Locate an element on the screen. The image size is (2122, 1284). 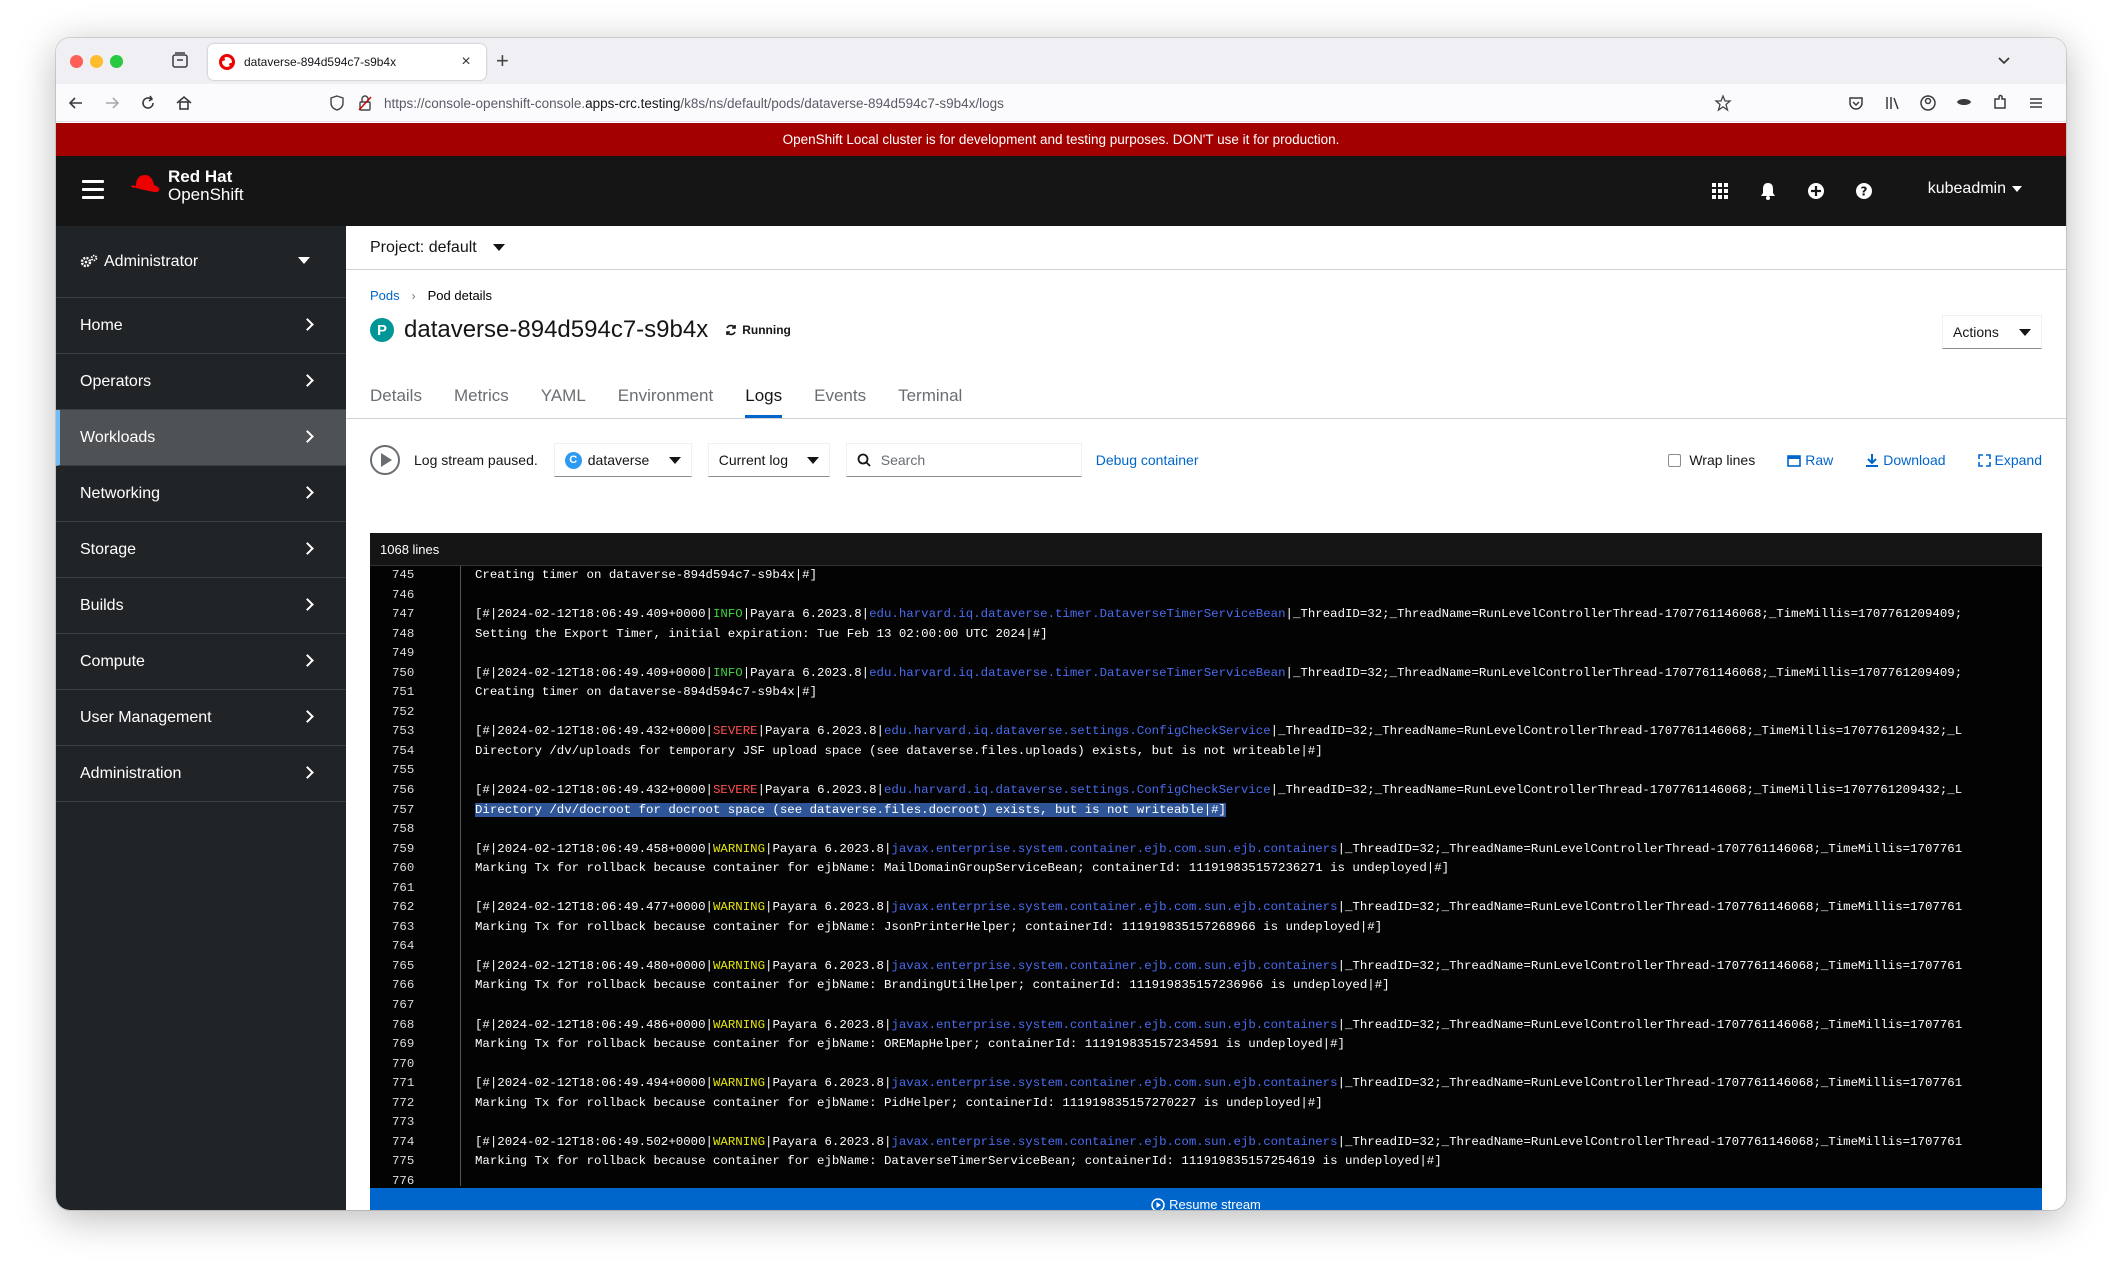
log-line-number: 771 is located at coordinates (403, 1083).